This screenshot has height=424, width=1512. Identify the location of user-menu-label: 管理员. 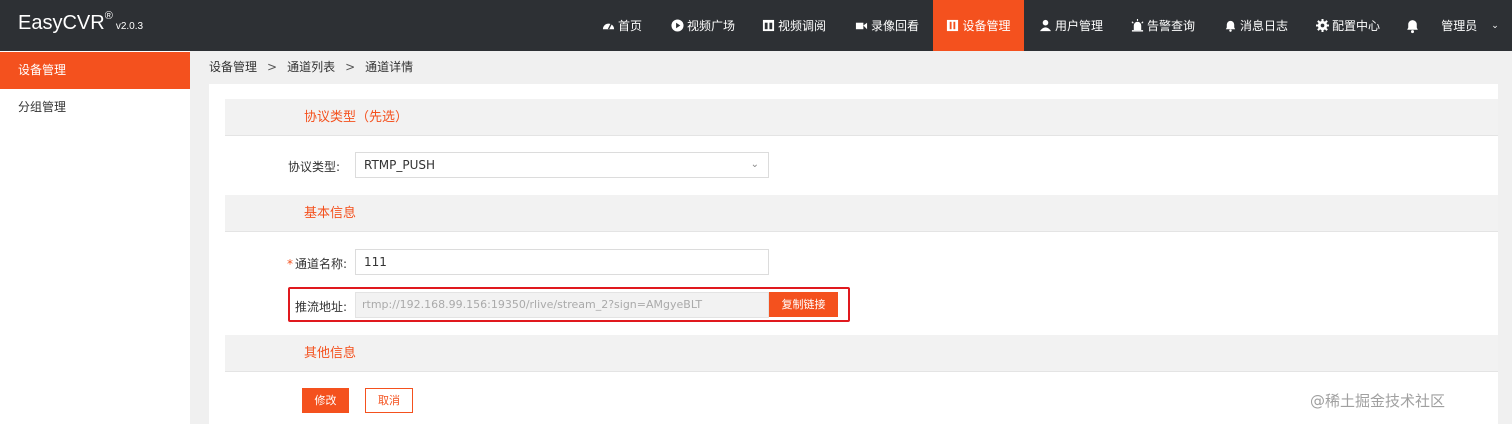
(1459, 26).